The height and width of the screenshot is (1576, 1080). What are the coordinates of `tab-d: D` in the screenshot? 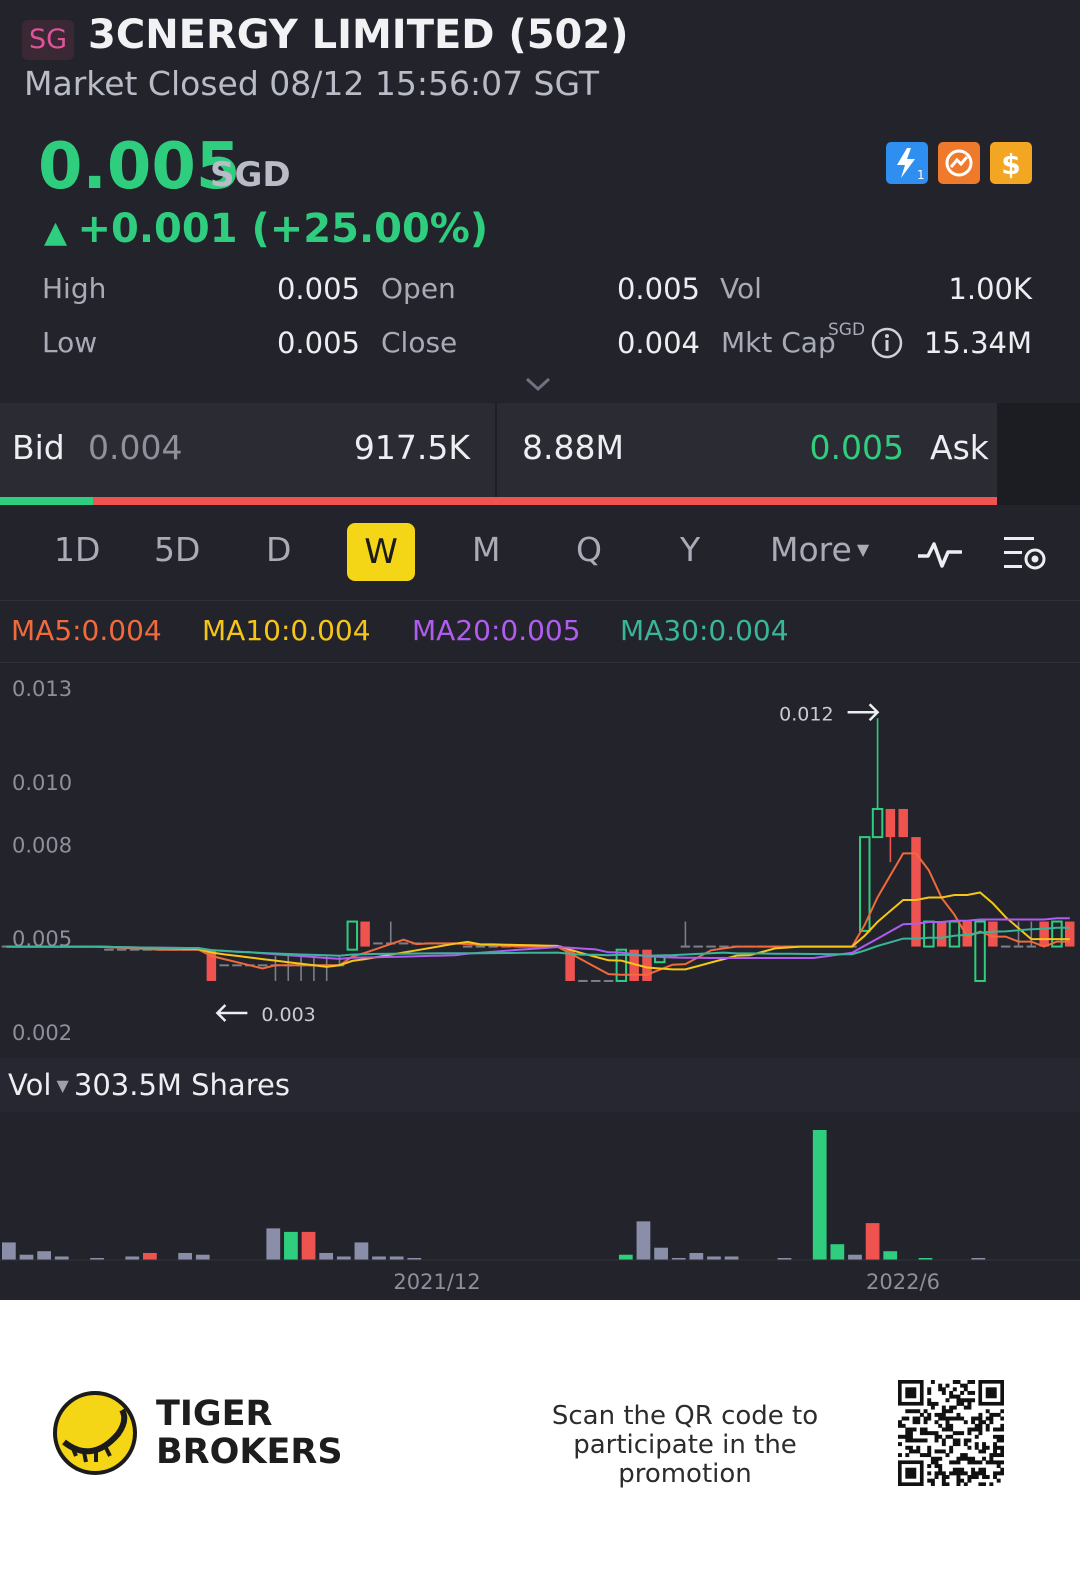 It's located at (278, 549).